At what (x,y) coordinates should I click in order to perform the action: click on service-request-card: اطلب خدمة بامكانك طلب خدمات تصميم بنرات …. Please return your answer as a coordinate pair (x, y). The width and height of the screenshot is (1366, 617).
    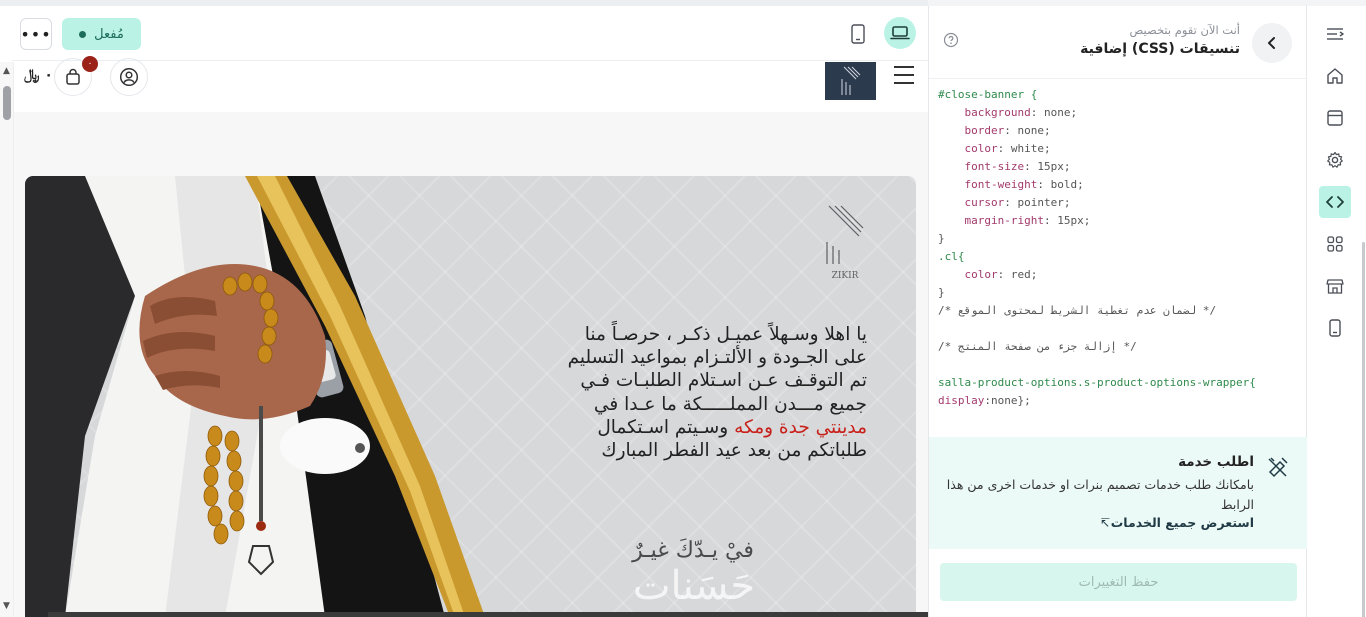
    Looking at the image, I should click on (1118, 493).